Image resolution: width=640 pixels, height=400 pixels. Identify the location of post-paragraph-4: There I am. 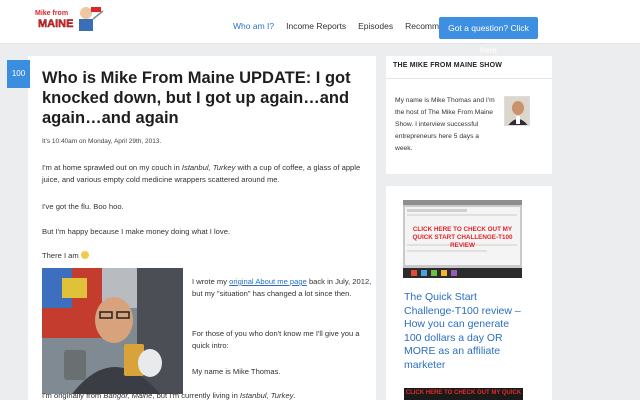
(207, 256).